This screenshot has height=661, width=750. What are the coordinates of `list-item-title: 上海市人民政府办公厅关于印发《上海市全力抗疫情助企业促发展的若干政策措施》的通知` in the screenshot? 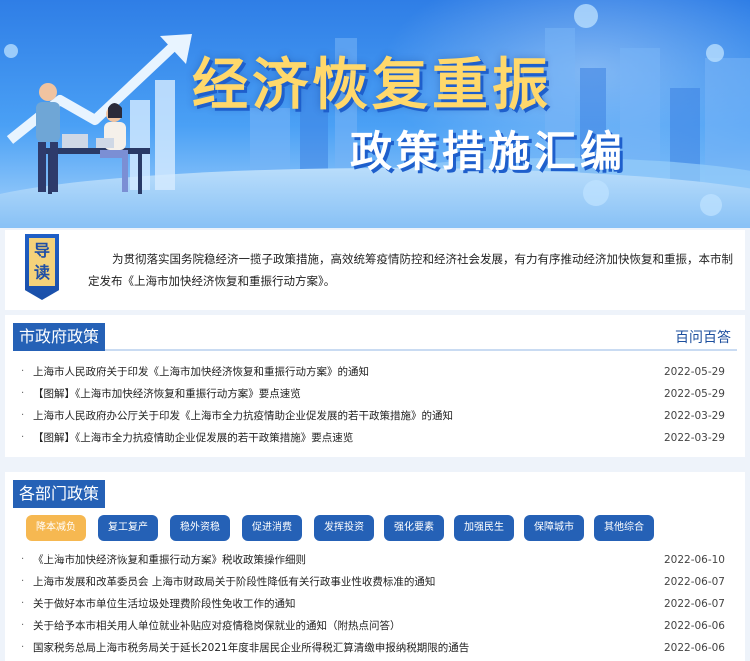 It's located at (243, 416).